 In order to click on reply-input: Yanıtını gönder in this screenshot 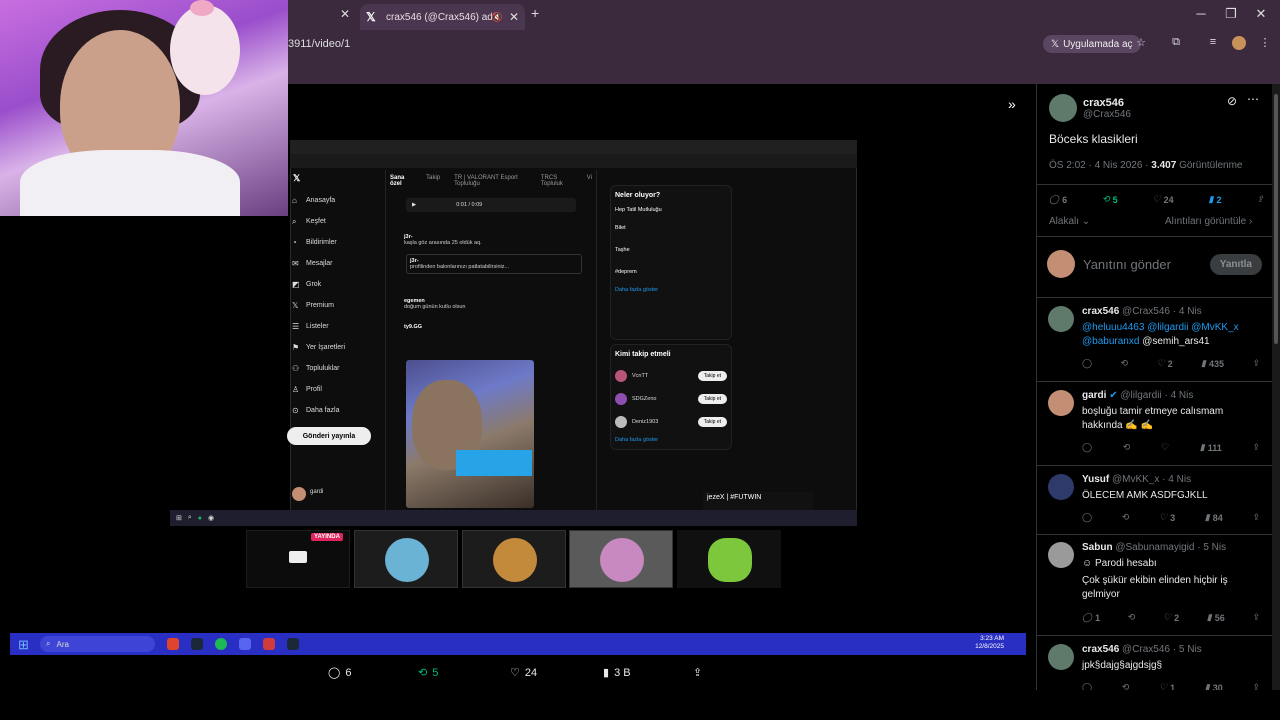, I will do `click(1146, 264)`.